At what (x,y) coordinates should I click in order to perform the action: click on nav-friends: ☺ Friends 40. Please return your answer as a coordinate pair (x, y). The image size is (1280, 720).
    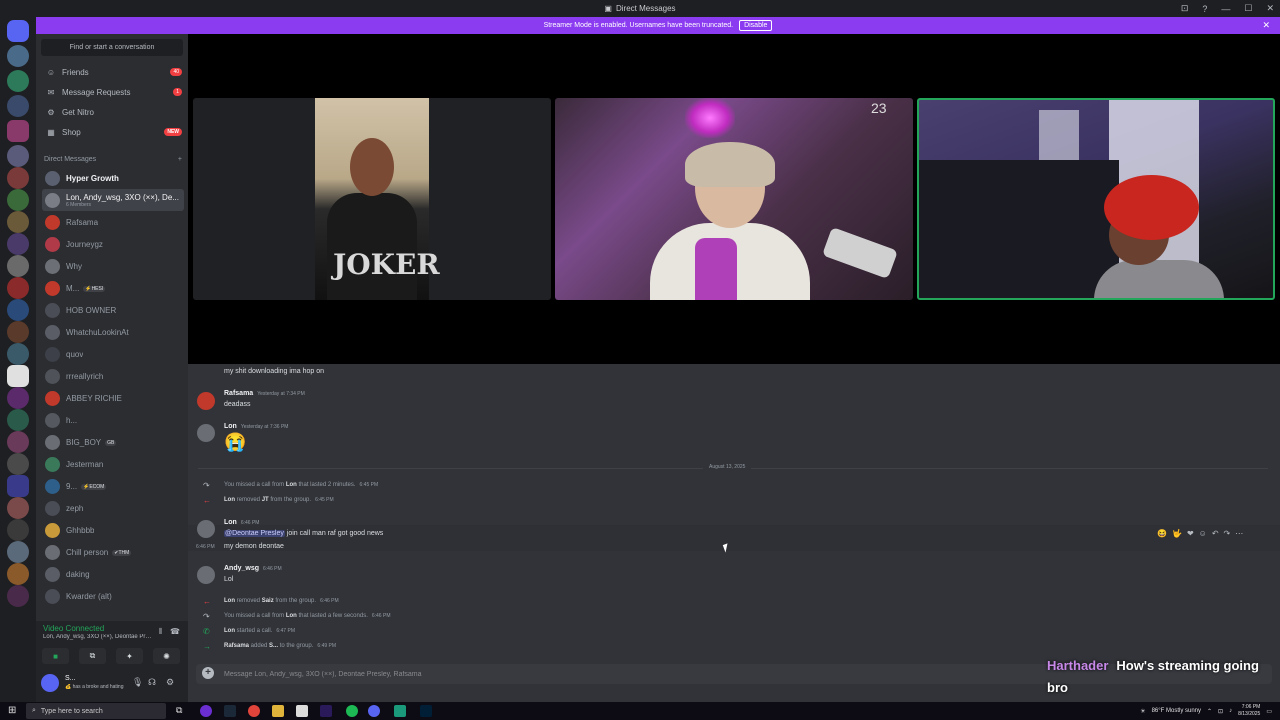
    Looking at the image, I should click on (112, 72).